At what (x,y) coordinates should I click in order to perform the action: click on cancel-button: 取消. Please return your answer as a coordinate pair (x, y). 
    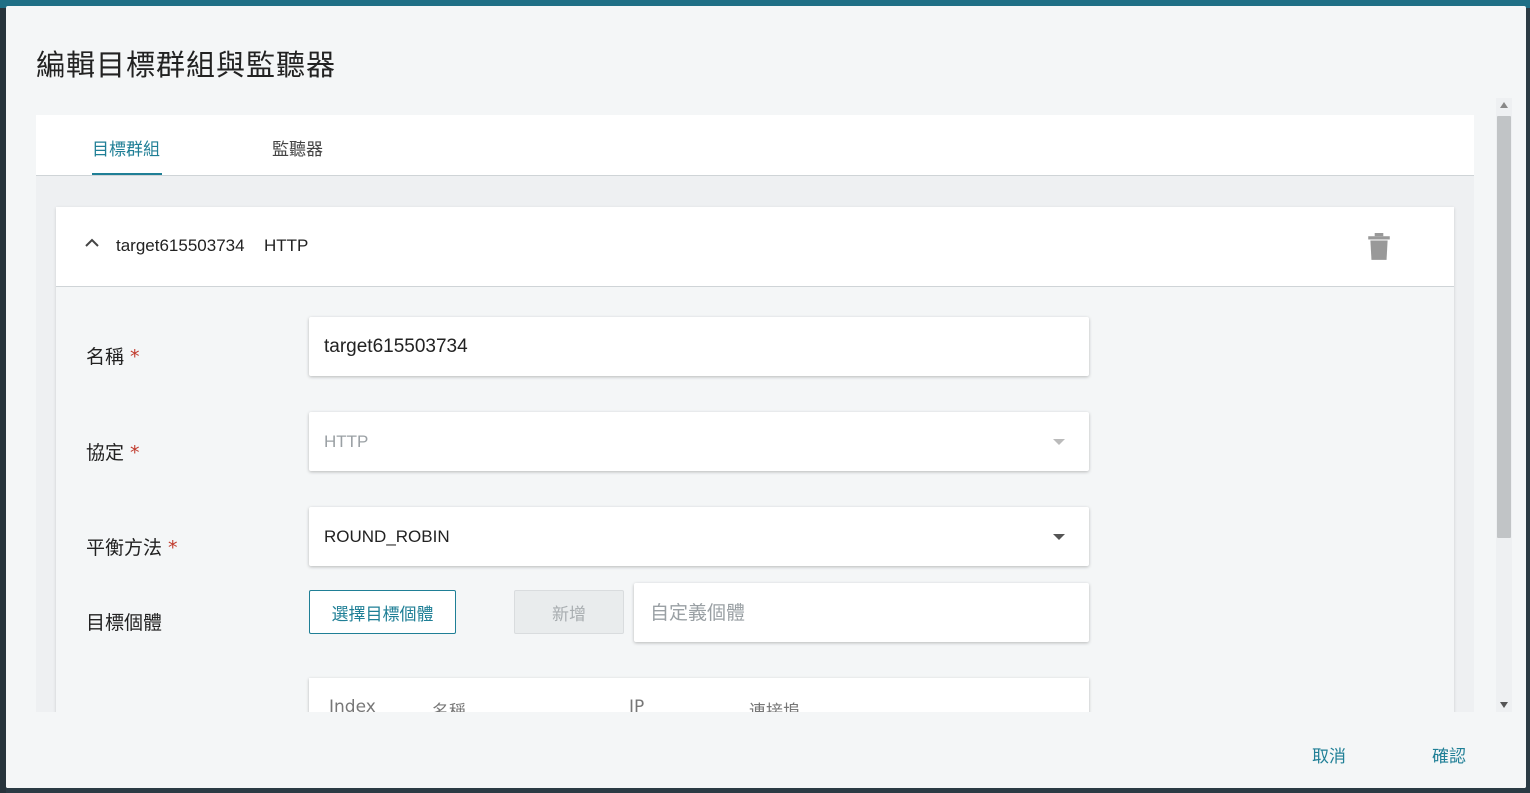
    Looking at the image, I should click on (1329, 754).